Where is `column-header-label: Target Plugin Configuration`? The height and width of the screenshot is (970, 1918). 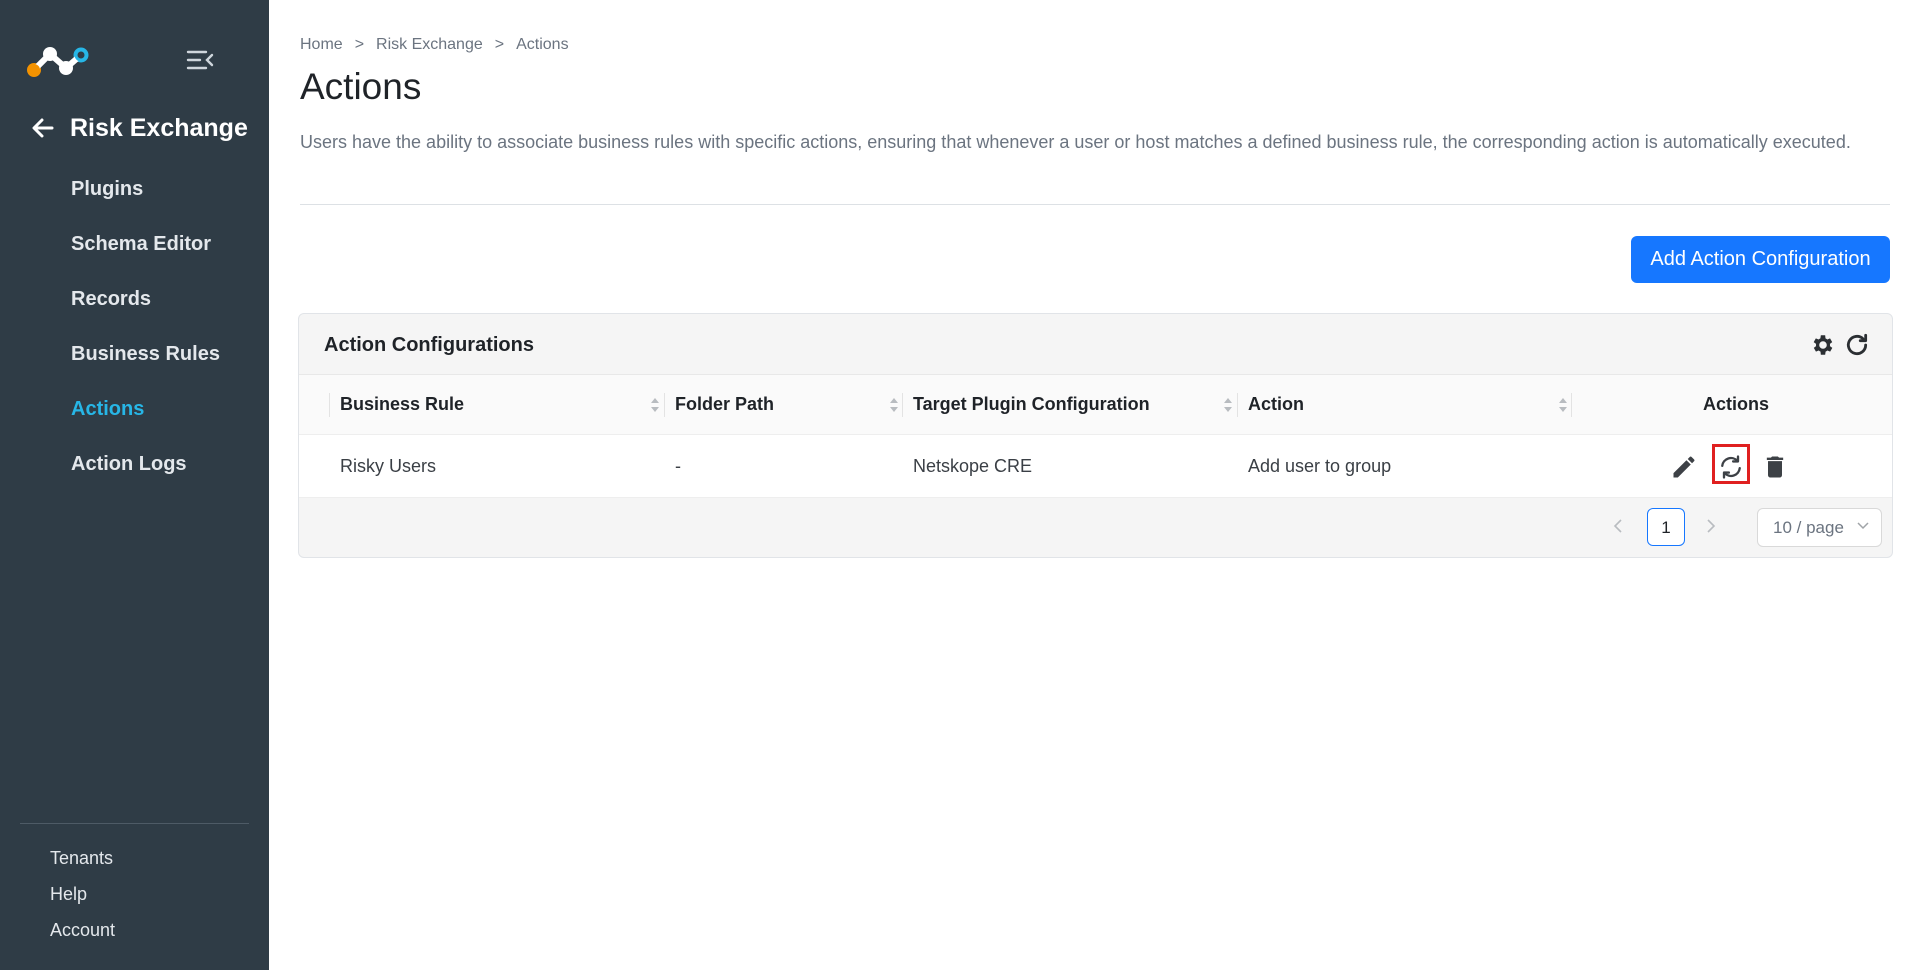 column-header-label: Target Plugin Configuration is located at coordinates (1031, 404).